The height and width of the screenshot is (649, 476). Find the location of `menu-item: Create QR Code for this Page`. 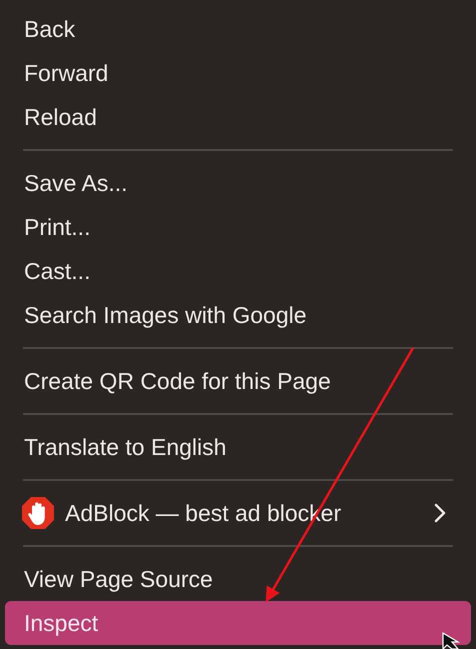

menu-item: Create QR Code for this Page is located at coordinates (238, 381).